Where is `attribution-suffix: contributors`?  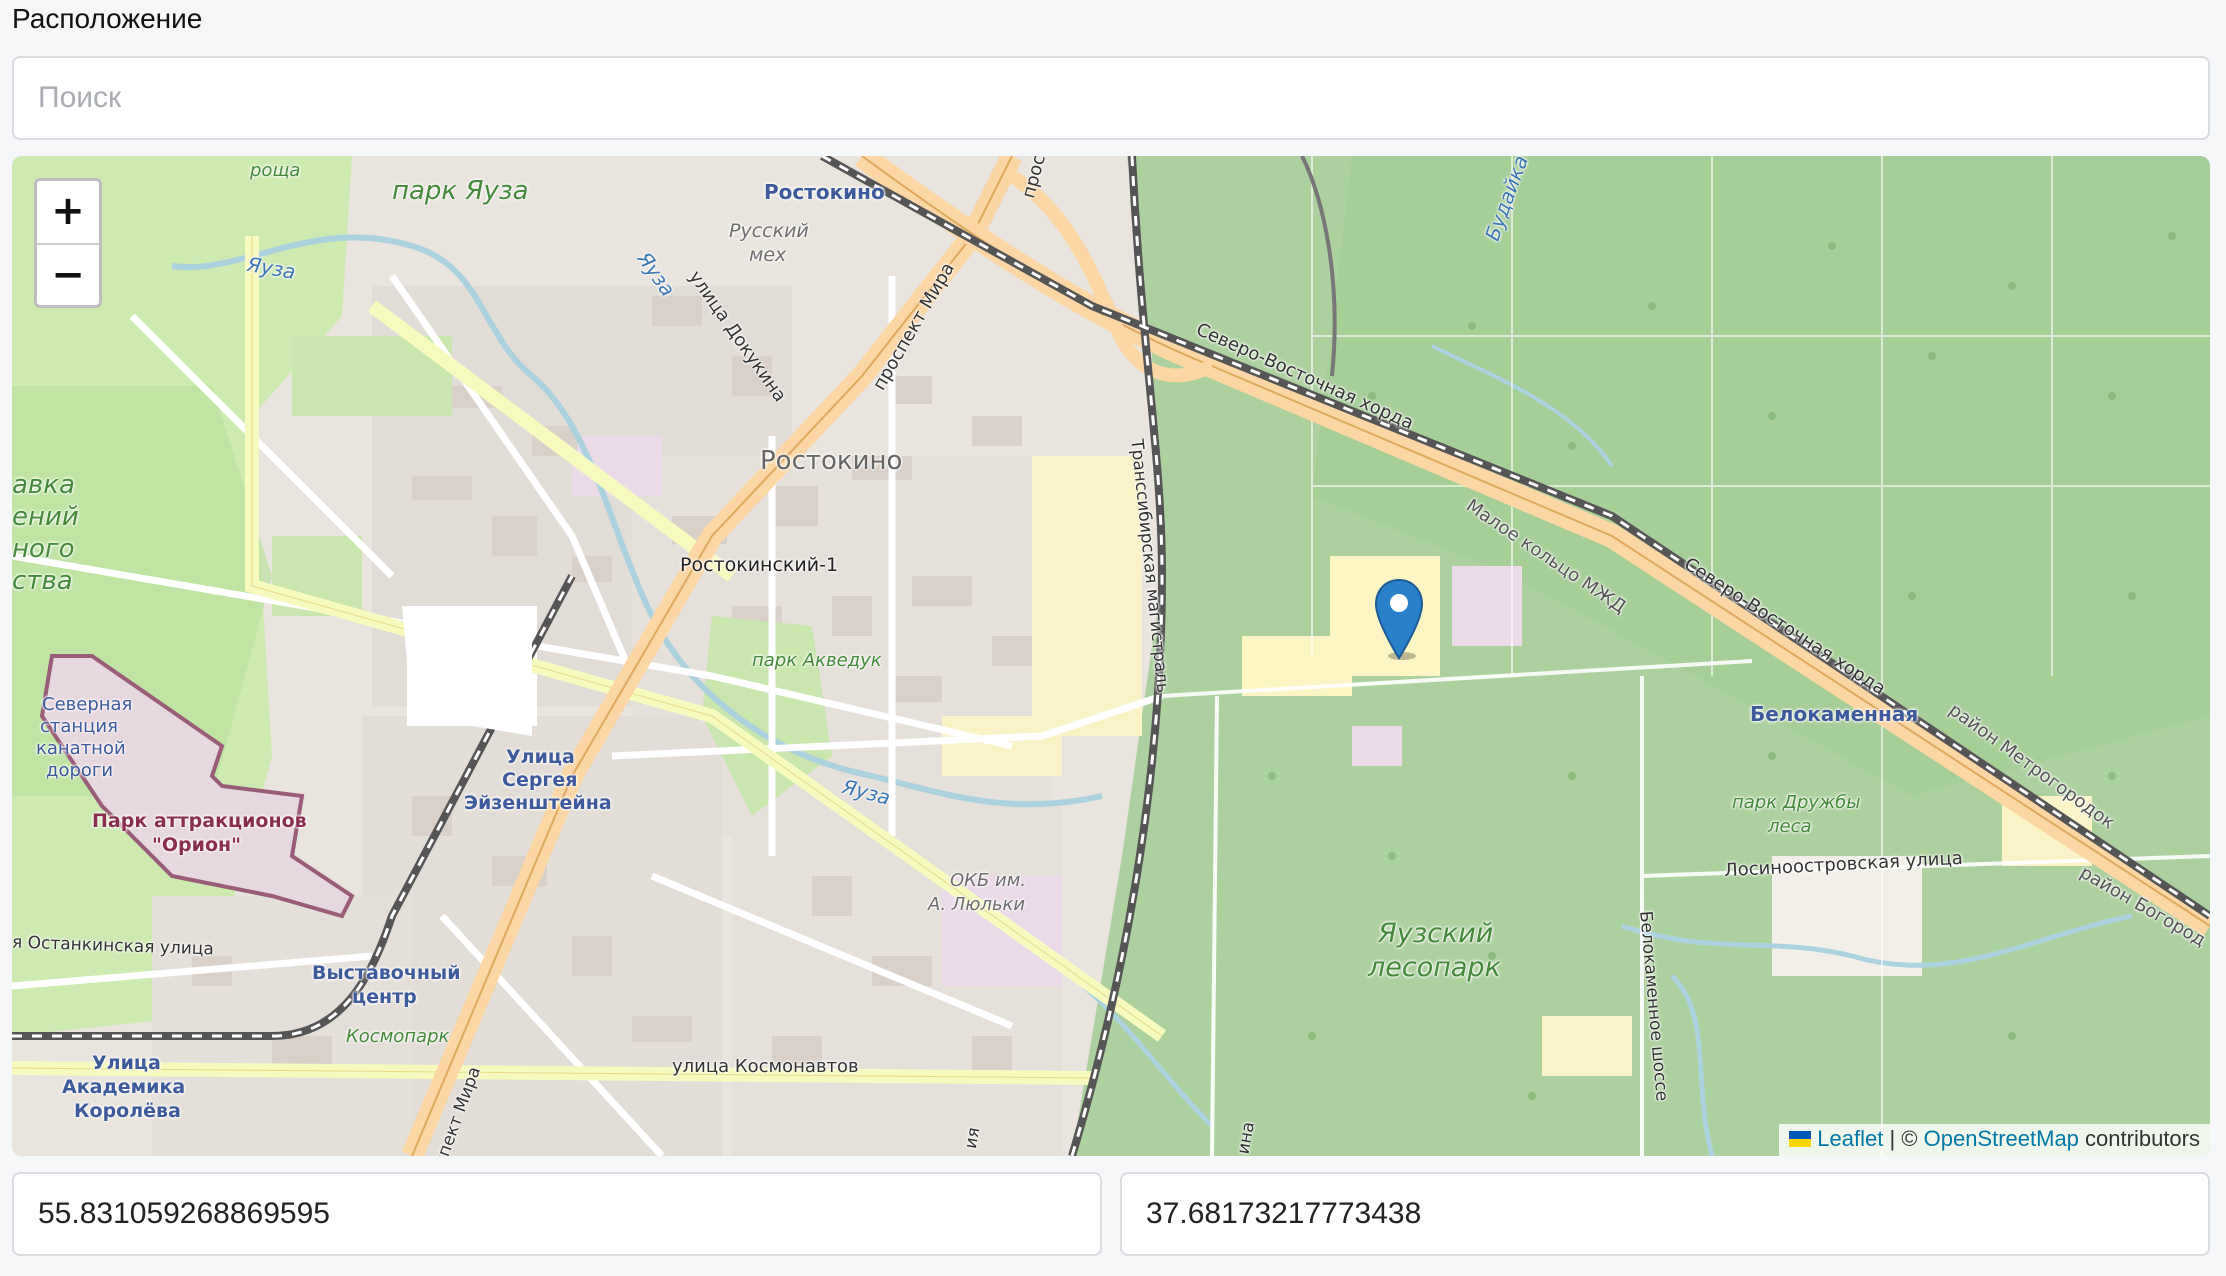
attribution-suffix: contributors is located at coordinates (2142, 1138).